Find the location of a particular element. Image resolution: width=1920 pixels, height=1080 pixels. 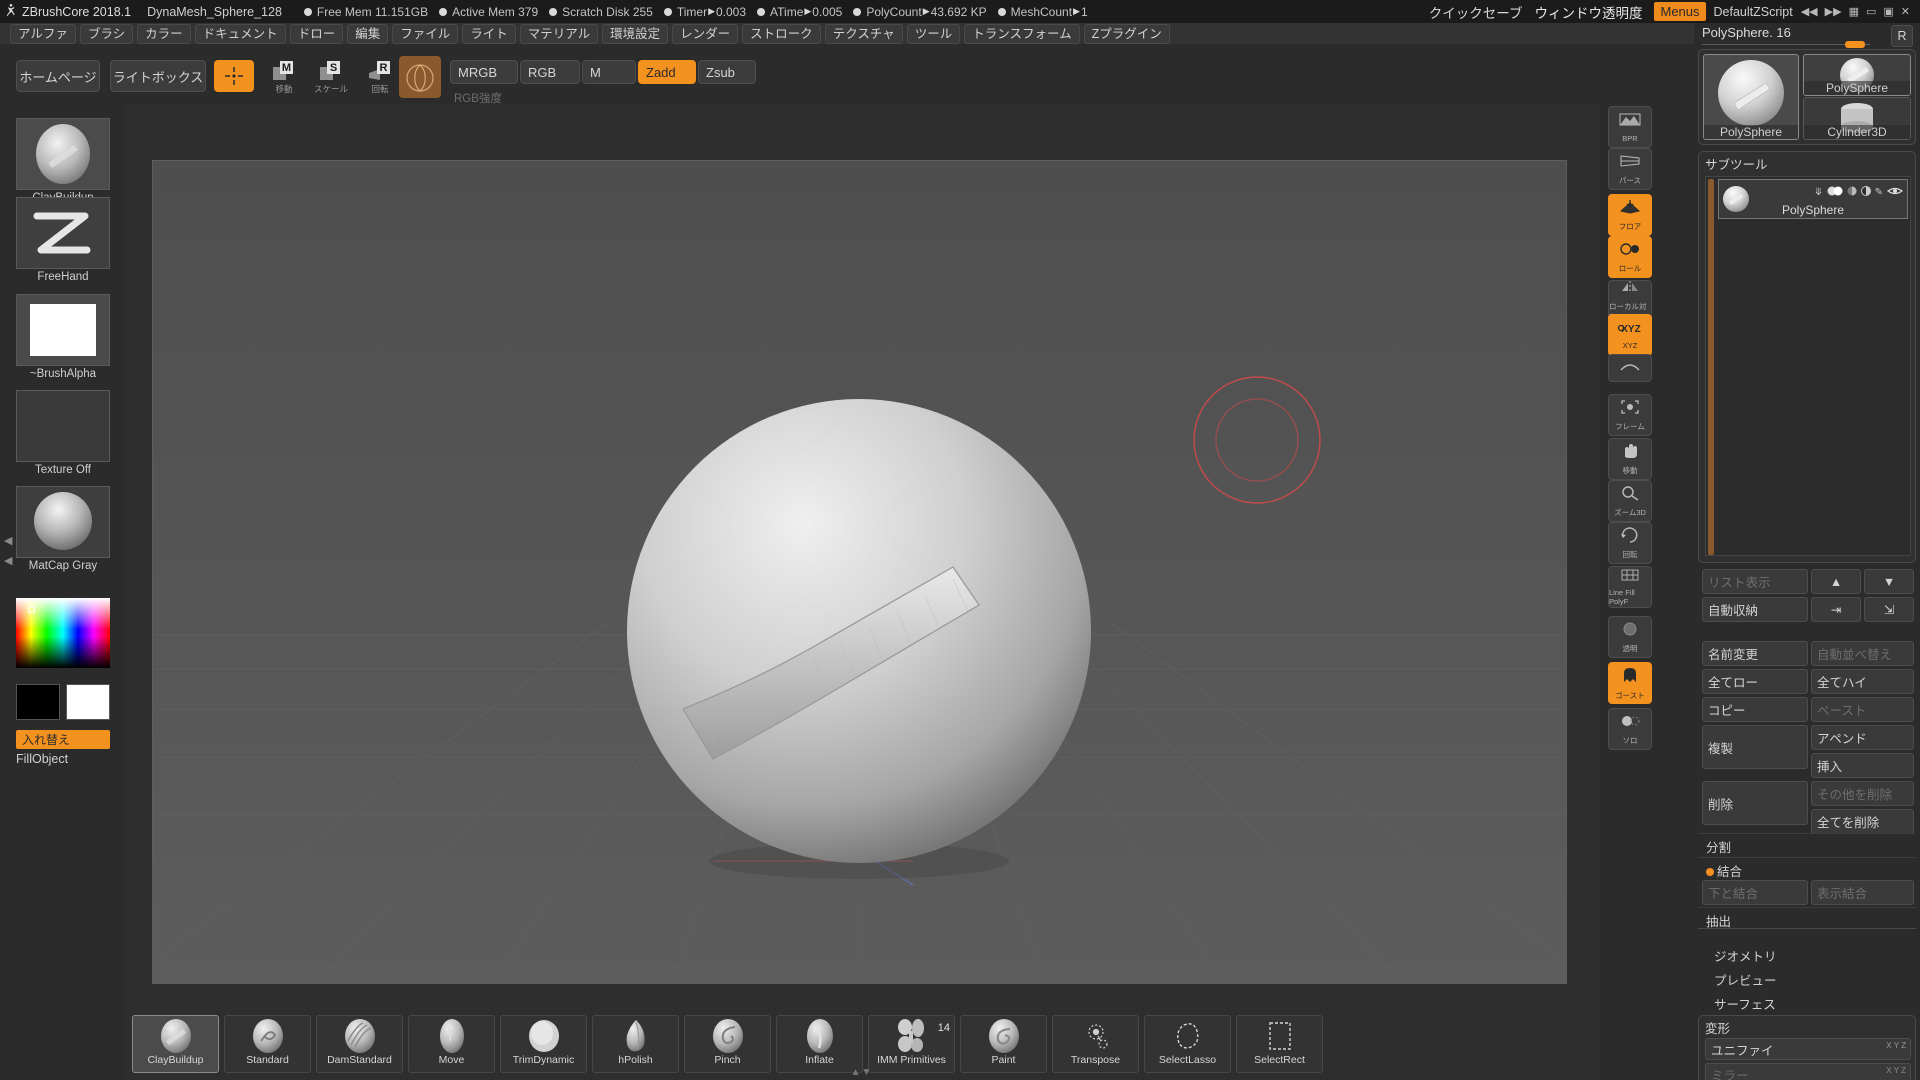

lightbox-button: ライトボックス is located at coordinates (158, 76).